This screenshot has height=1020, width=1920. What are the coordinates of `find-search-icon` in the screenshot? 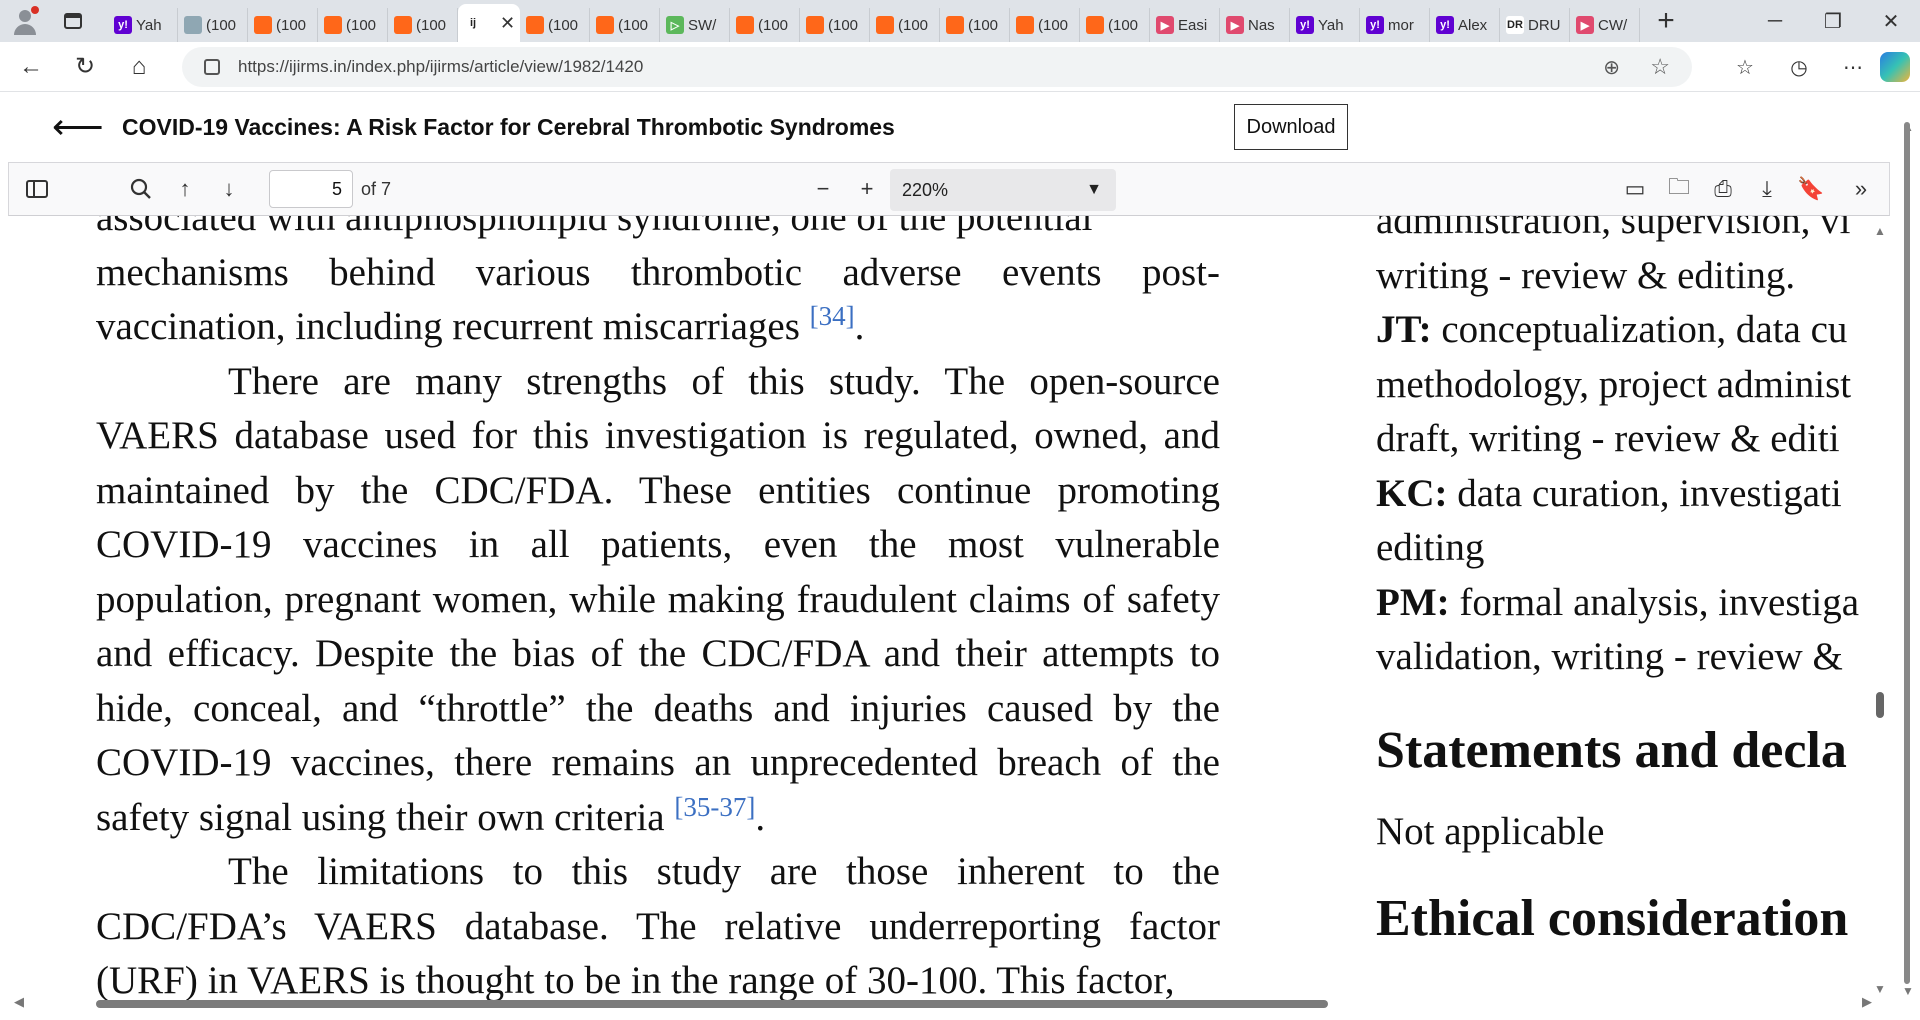 It's located at (141, 189).